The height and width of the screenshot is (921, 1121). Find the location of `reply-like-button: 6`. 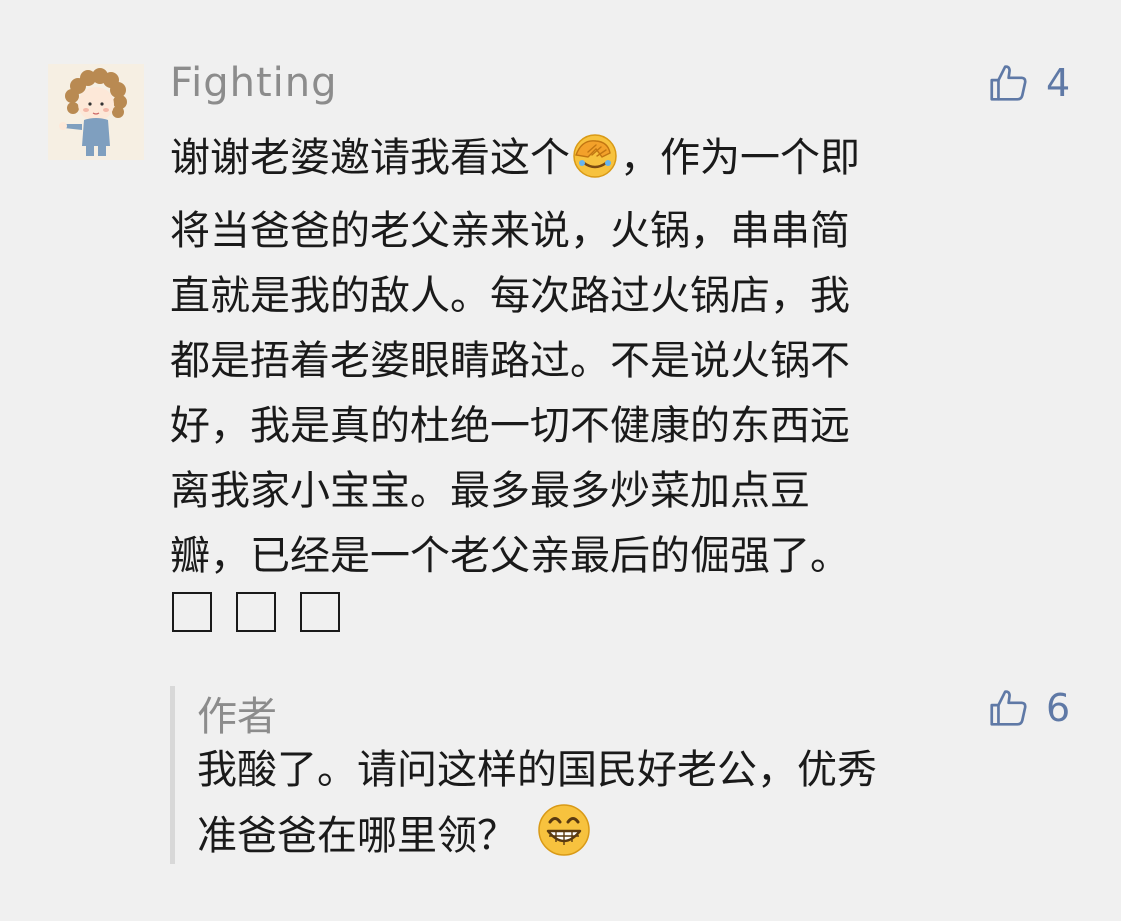

reply-like-button: 6 is located at coordinates (1028, 708).